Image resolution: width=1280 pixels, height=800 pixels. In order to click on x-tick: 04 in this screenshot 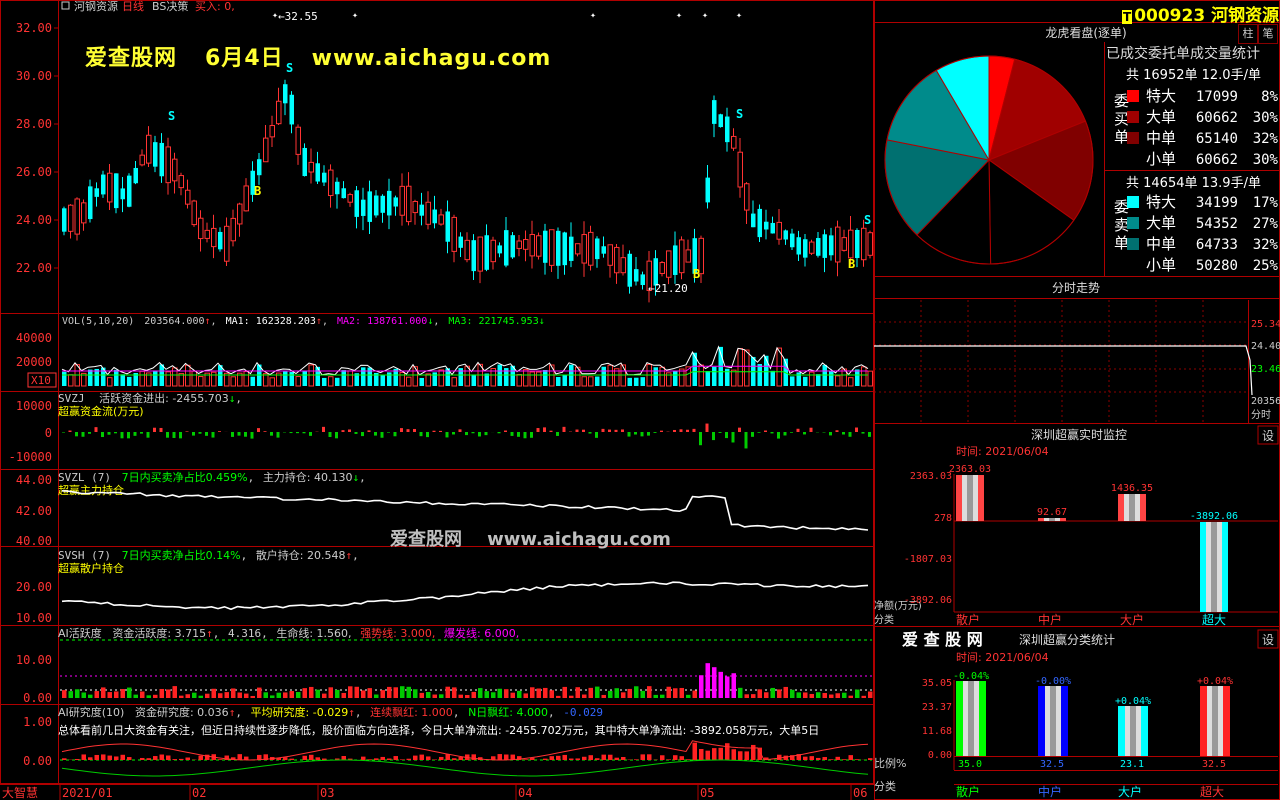, I will do `click(525, 793)`.